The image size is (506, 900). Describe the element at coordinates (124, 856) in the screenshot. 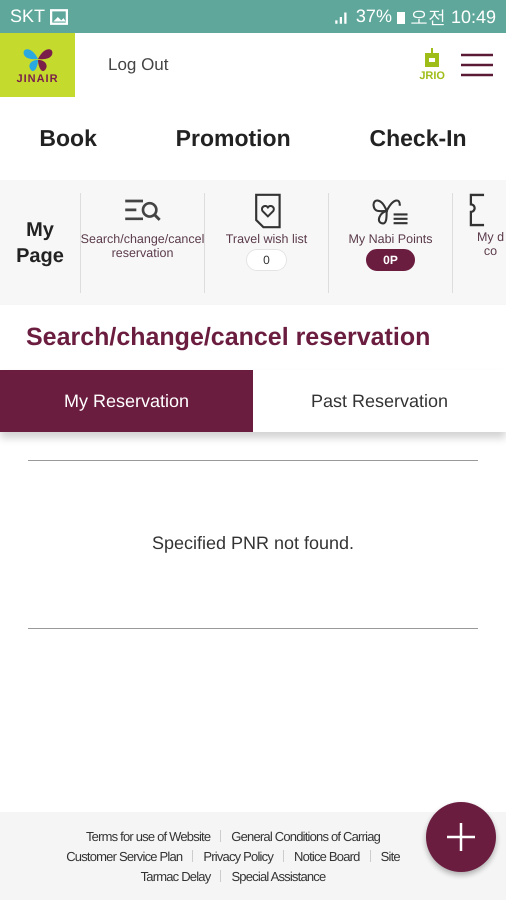

I see `footer-link: Customer Service Plan` at that location.